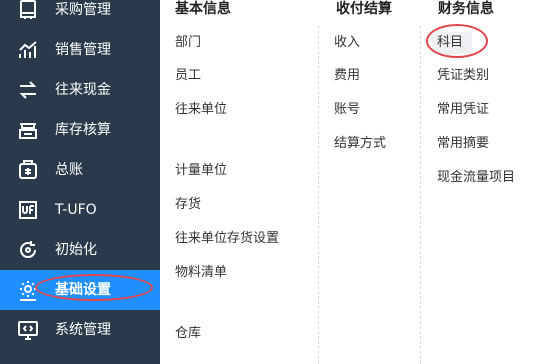 The image size is (554, 364). I want to click on sidebar-item-label: 基础设置, so click(83, 290).